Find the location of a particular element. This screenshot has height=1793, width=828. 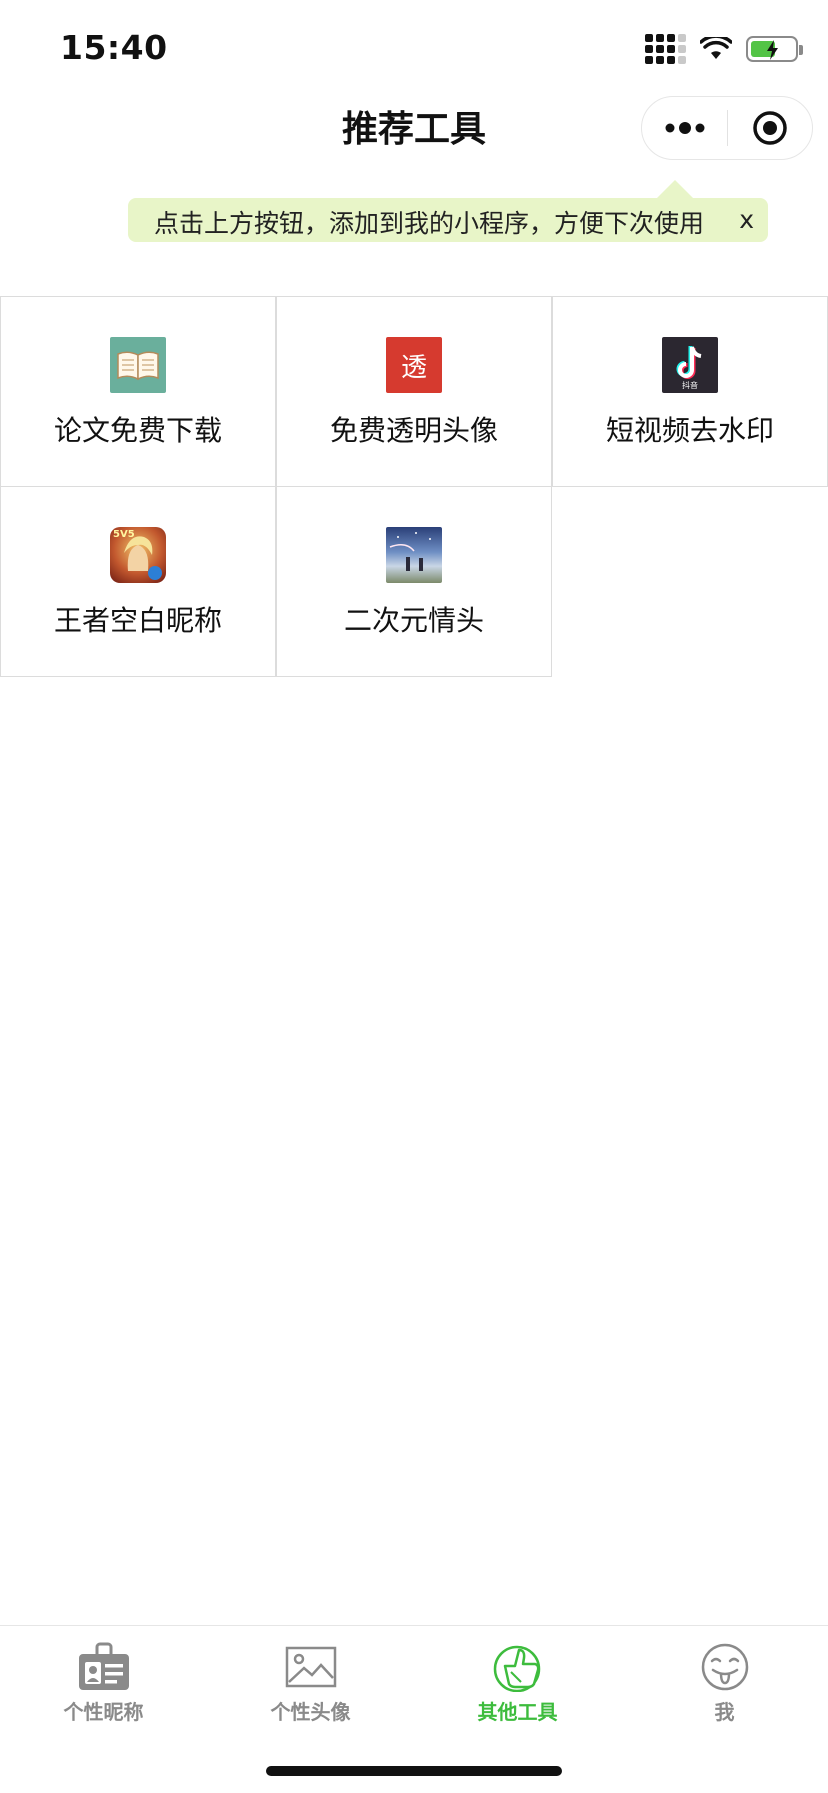

close-miniprogram-button is located at coordinates (770, 128).